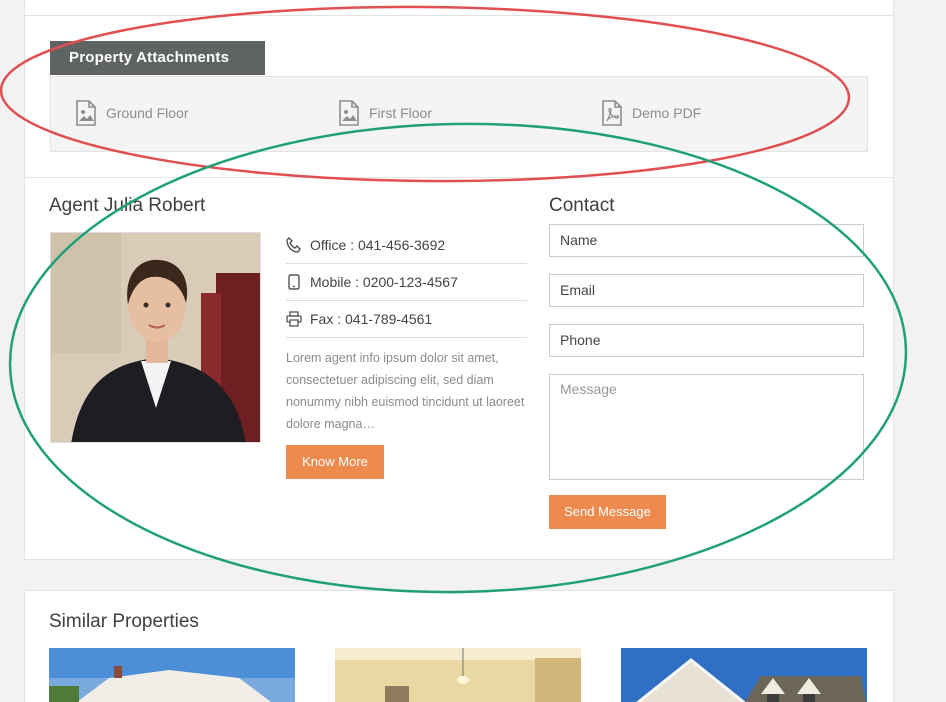  I want to click on similar-properties-panel: Similar Properties, so click(459, 646).